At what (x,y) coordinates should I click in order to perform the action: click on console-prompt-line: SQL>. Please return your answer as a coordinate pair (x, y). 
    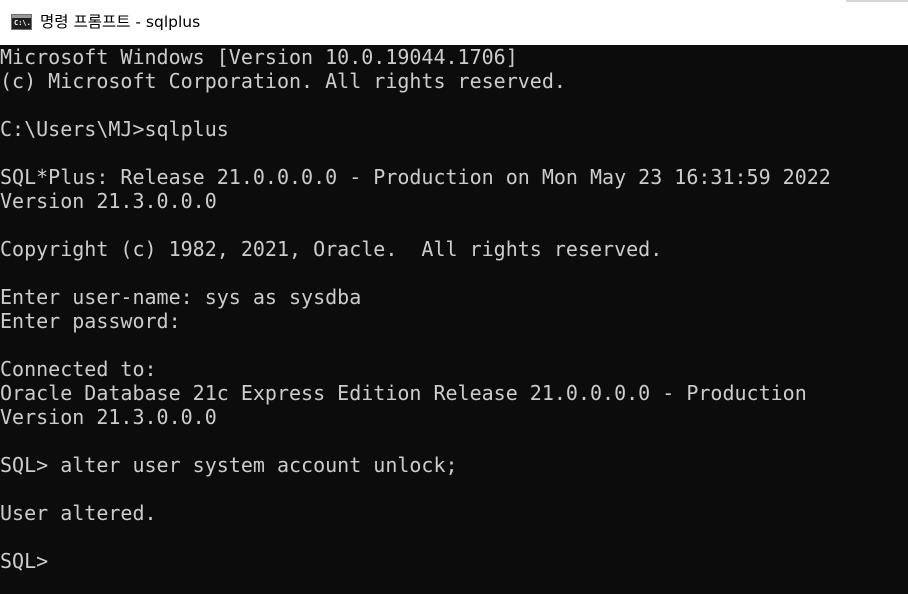
    Looking at the image, I should click on (24, 561).